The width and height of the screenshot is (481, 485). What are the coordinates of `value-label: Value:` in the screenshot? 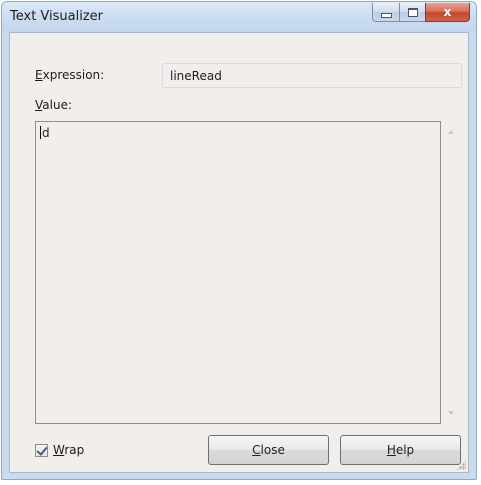 It's located at (53, 105).